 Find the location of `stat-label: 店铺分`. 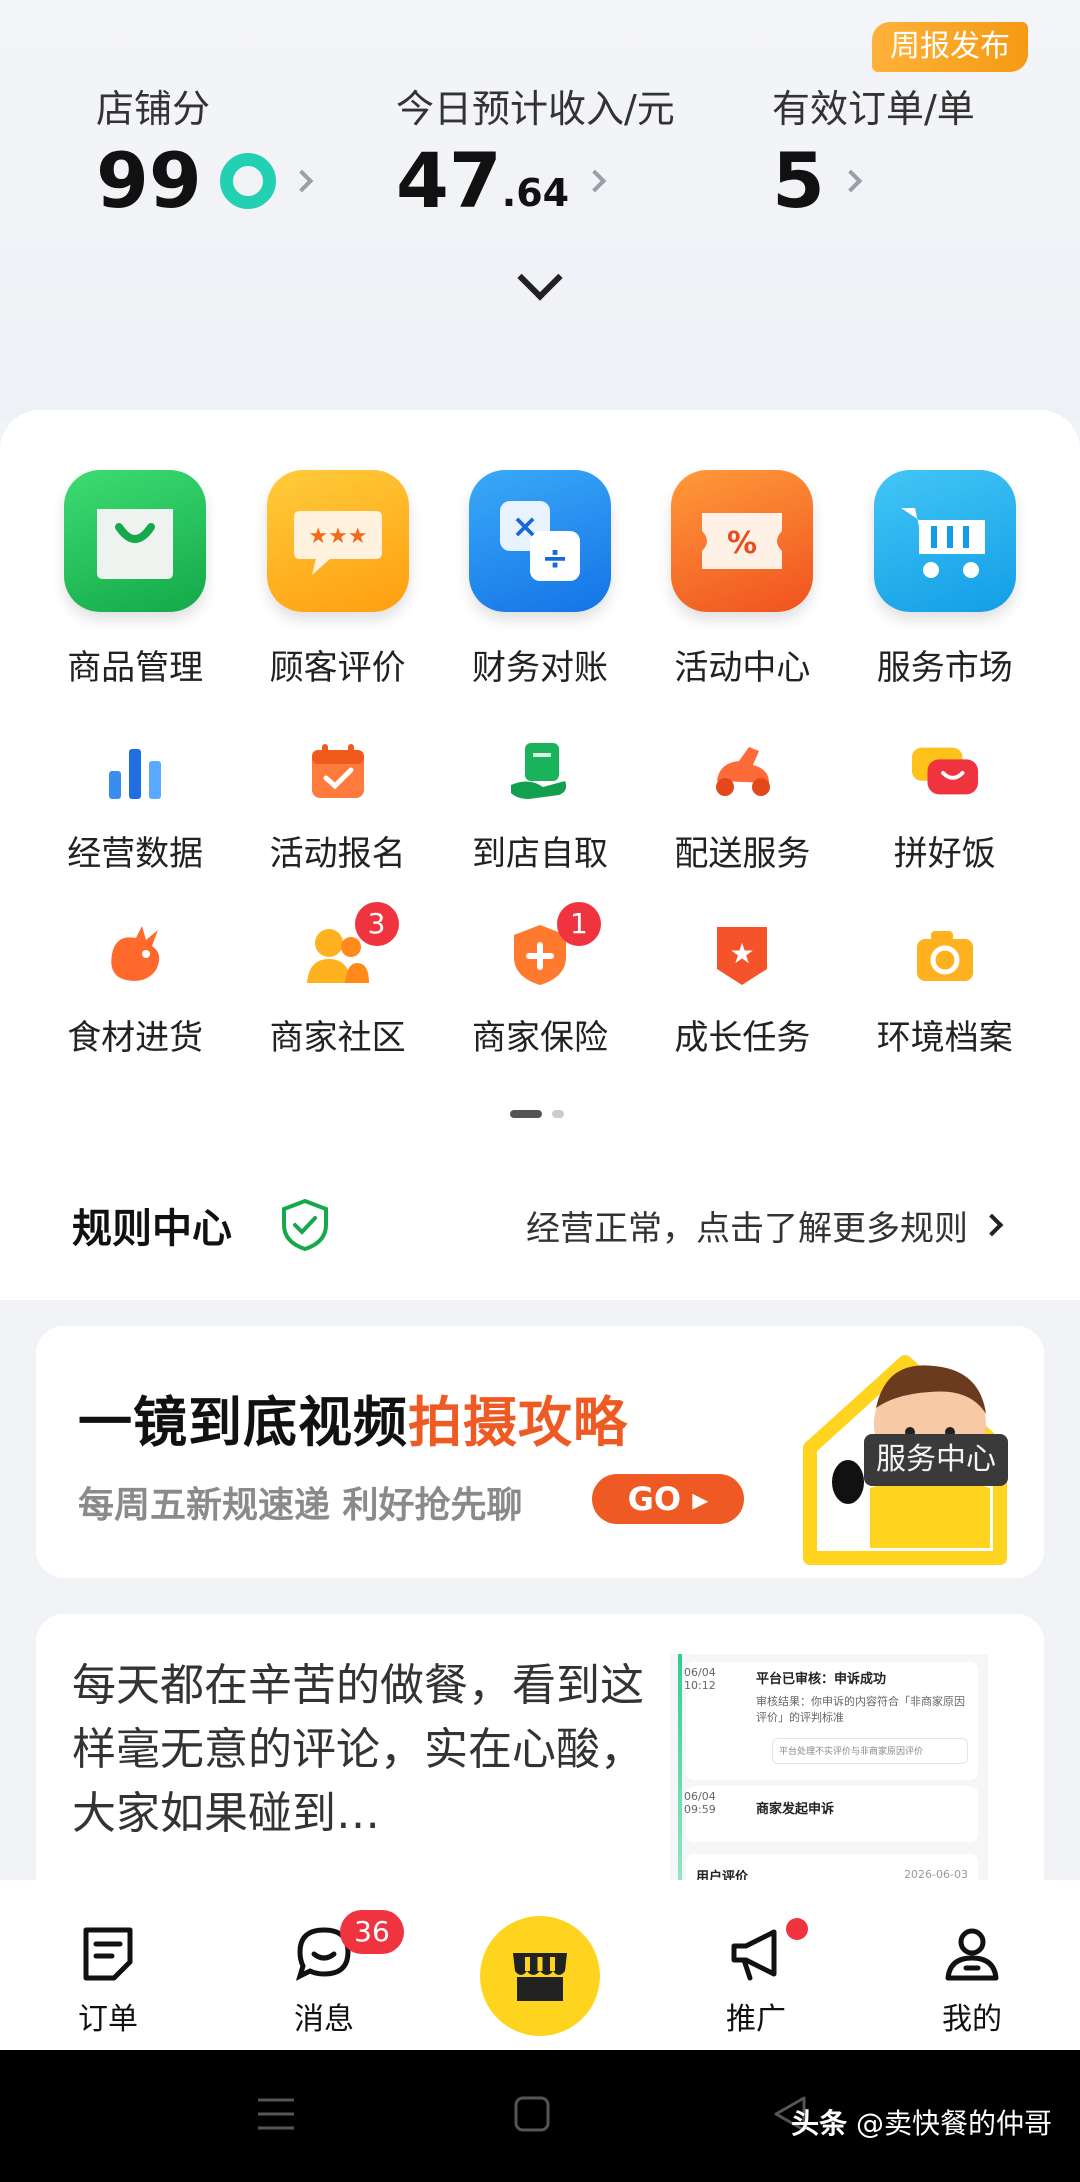

stat-label: 店铺分 is located at coordinates (153, 109).